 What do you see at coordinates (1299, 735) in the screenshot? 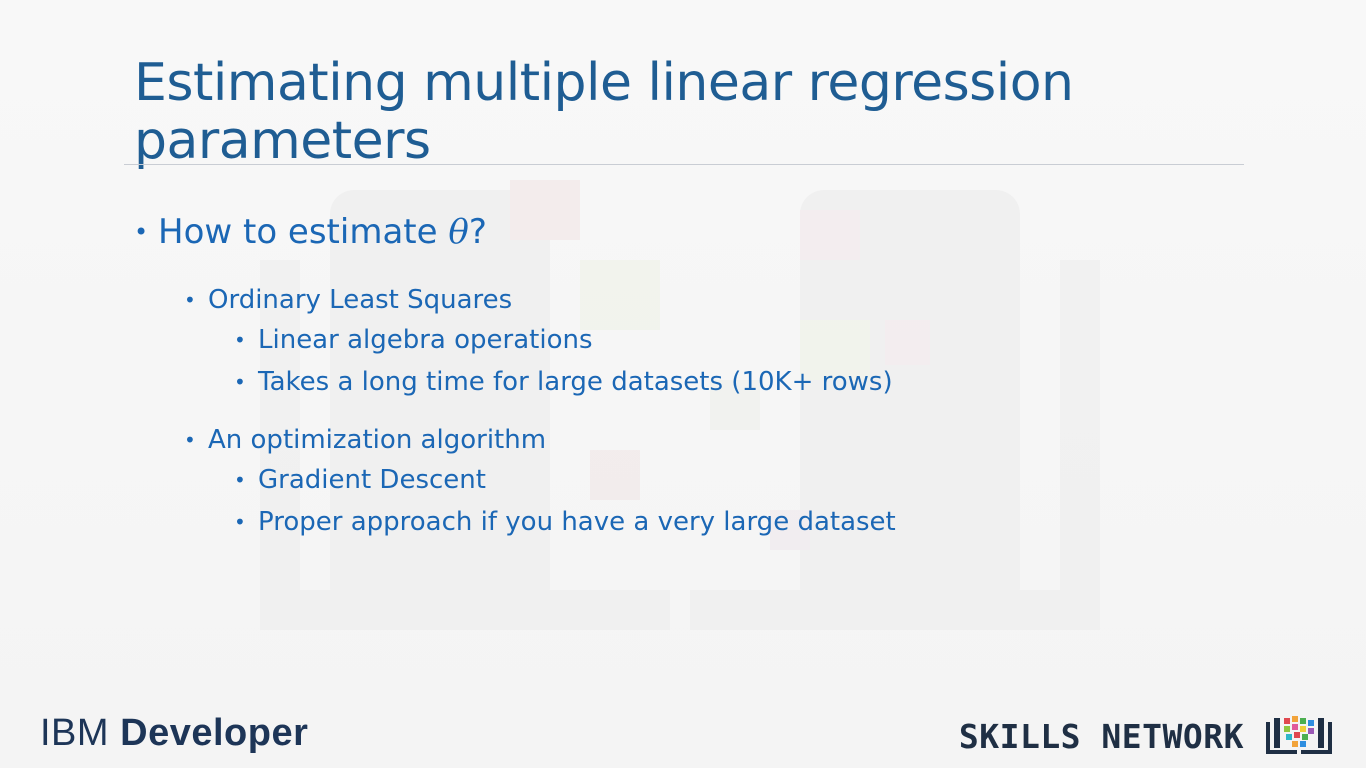
I see `book-pixels-icon` at bounding box center [1299, 735].